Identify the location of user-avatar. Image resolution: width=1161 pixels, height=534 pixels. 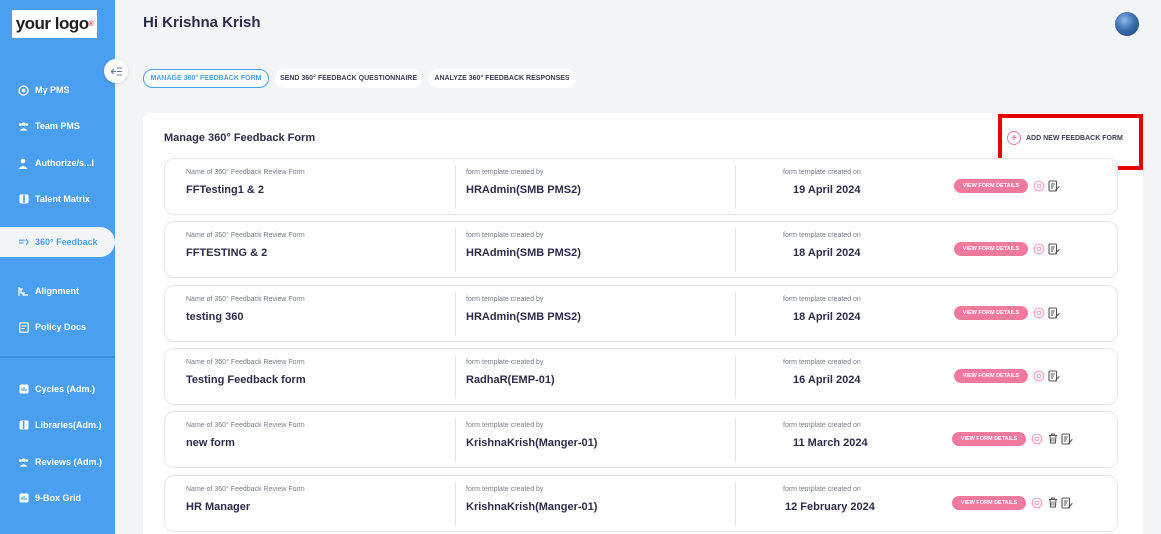
(1127, 24).